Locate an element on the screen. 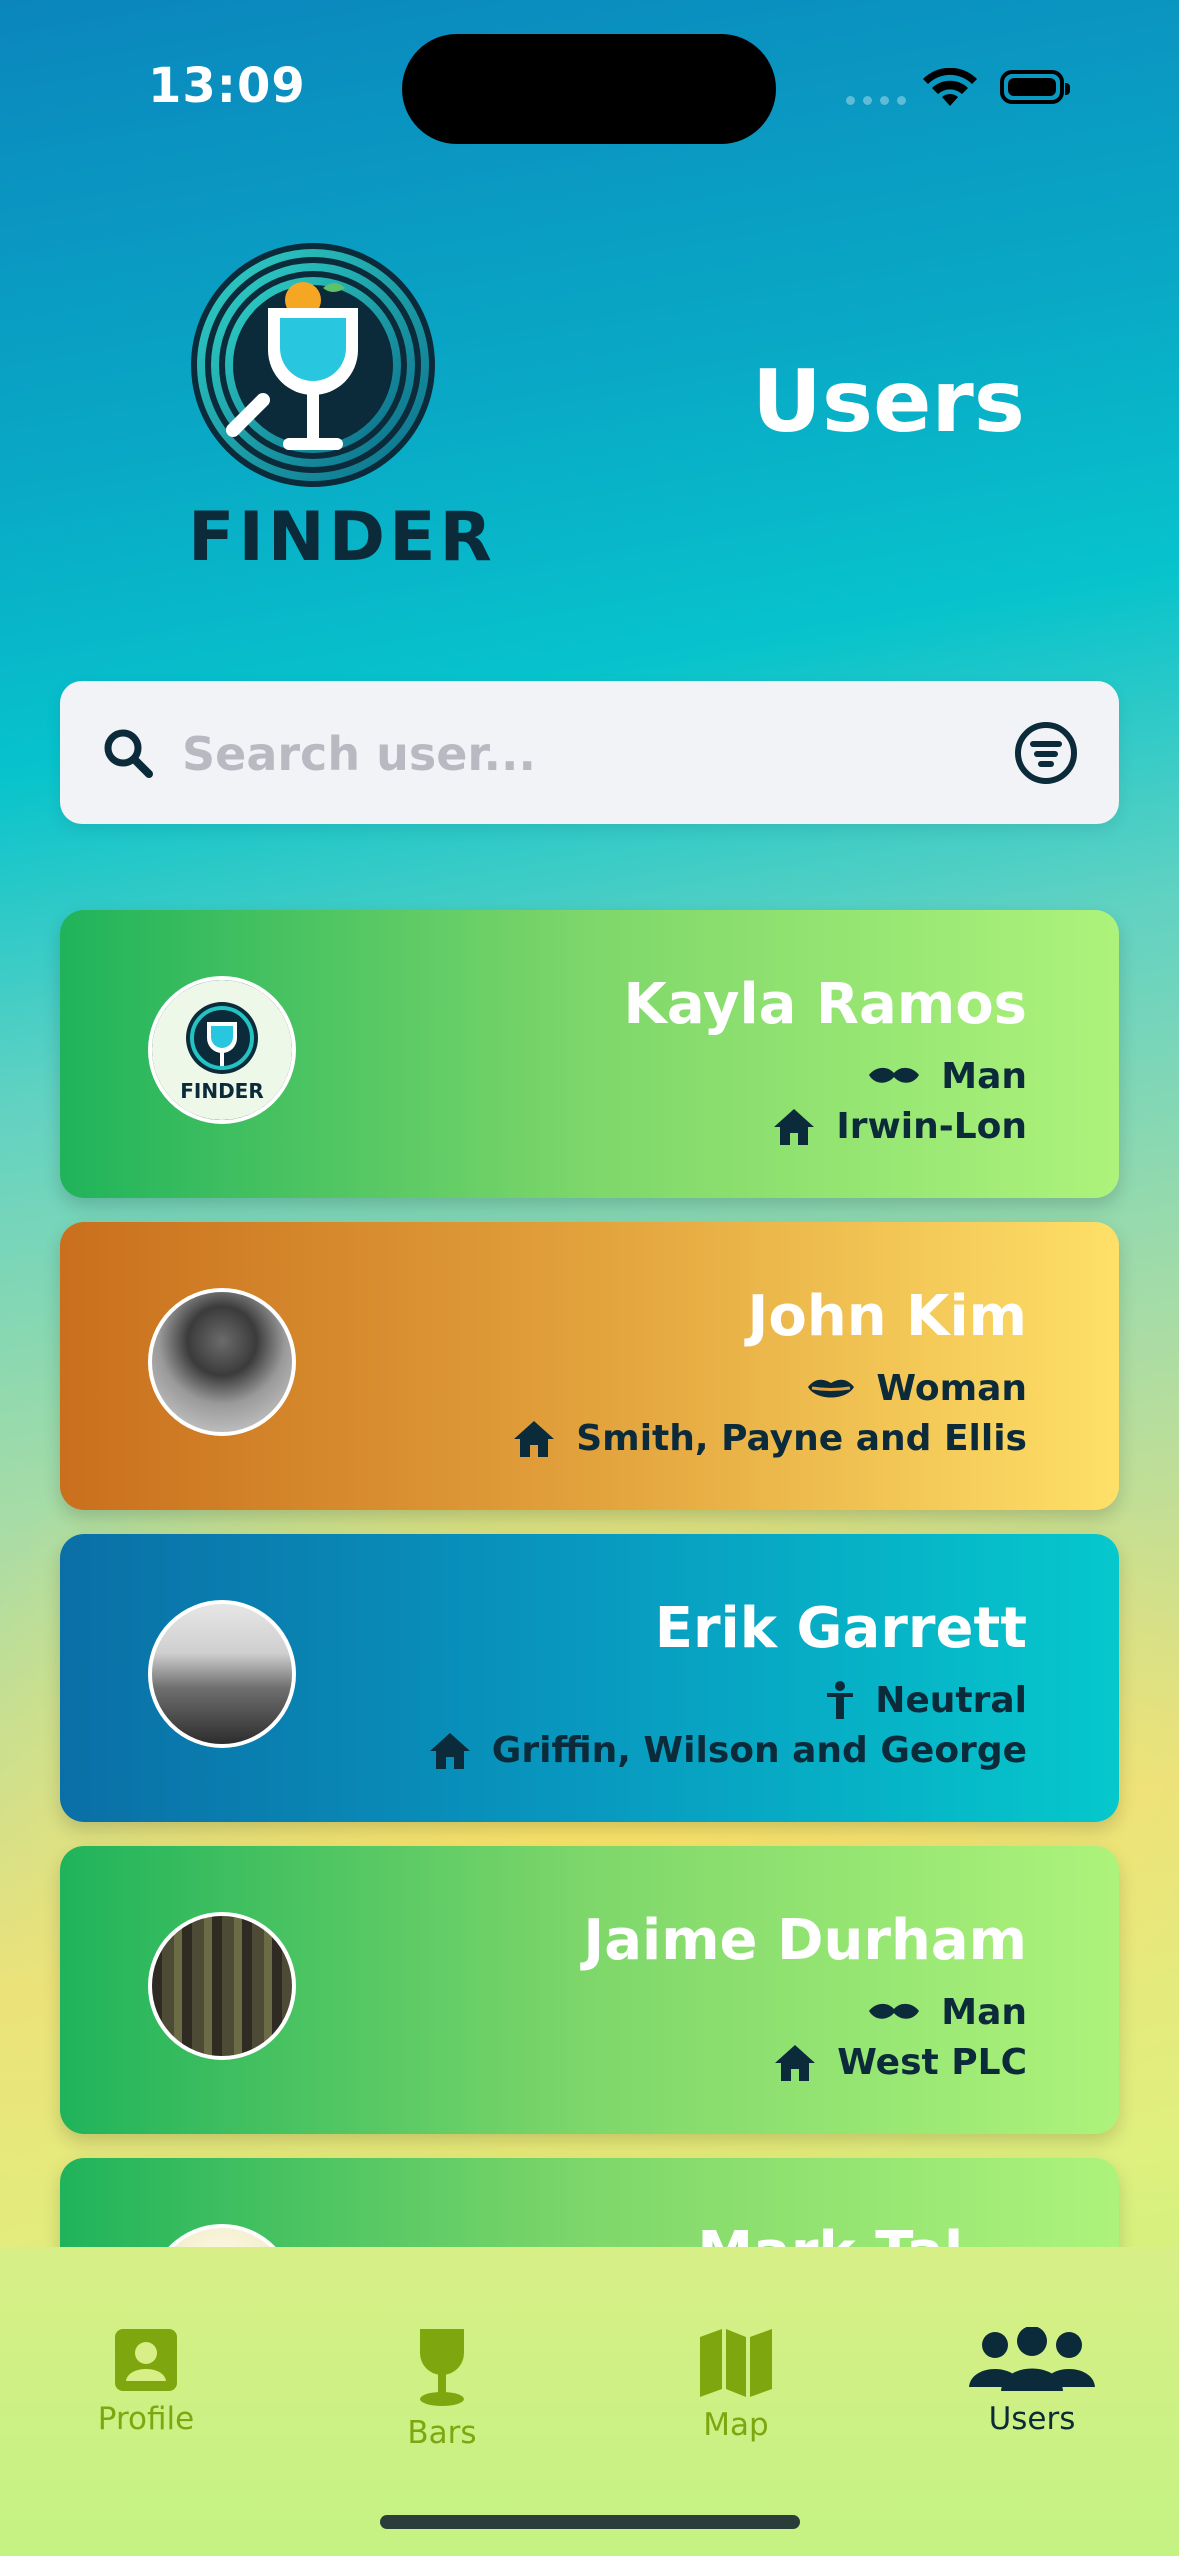 This screenshot has height=2556, width=1179. user-place-row: Irwin-Lon is located at coordinates (899, 1126).